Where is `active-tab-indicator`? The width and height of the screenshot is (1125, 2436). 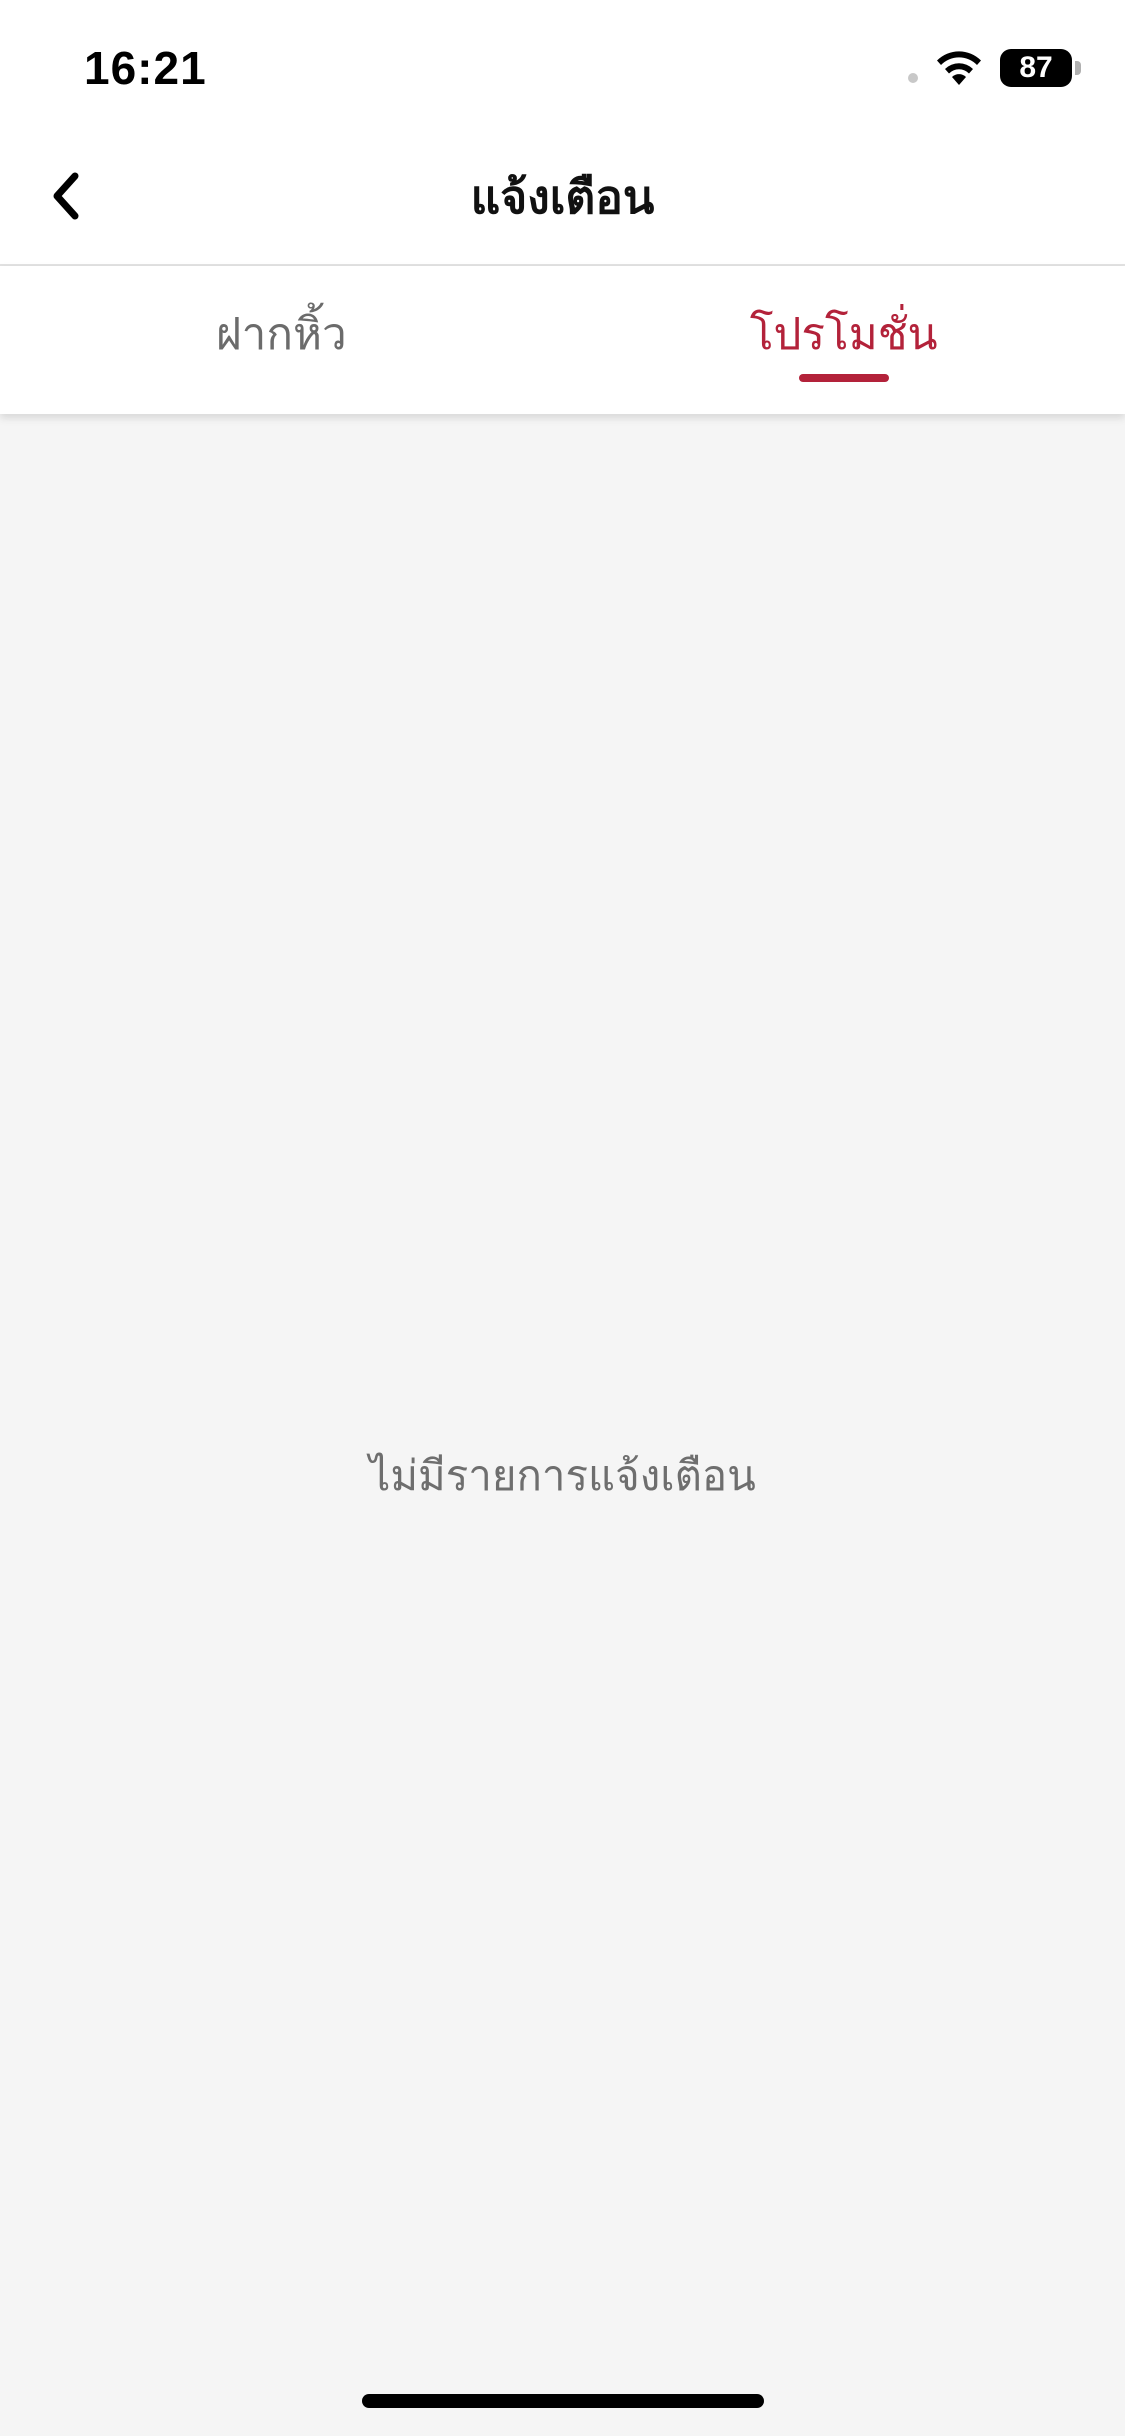
active-tab-indicator is located at coordinates (843, 378).